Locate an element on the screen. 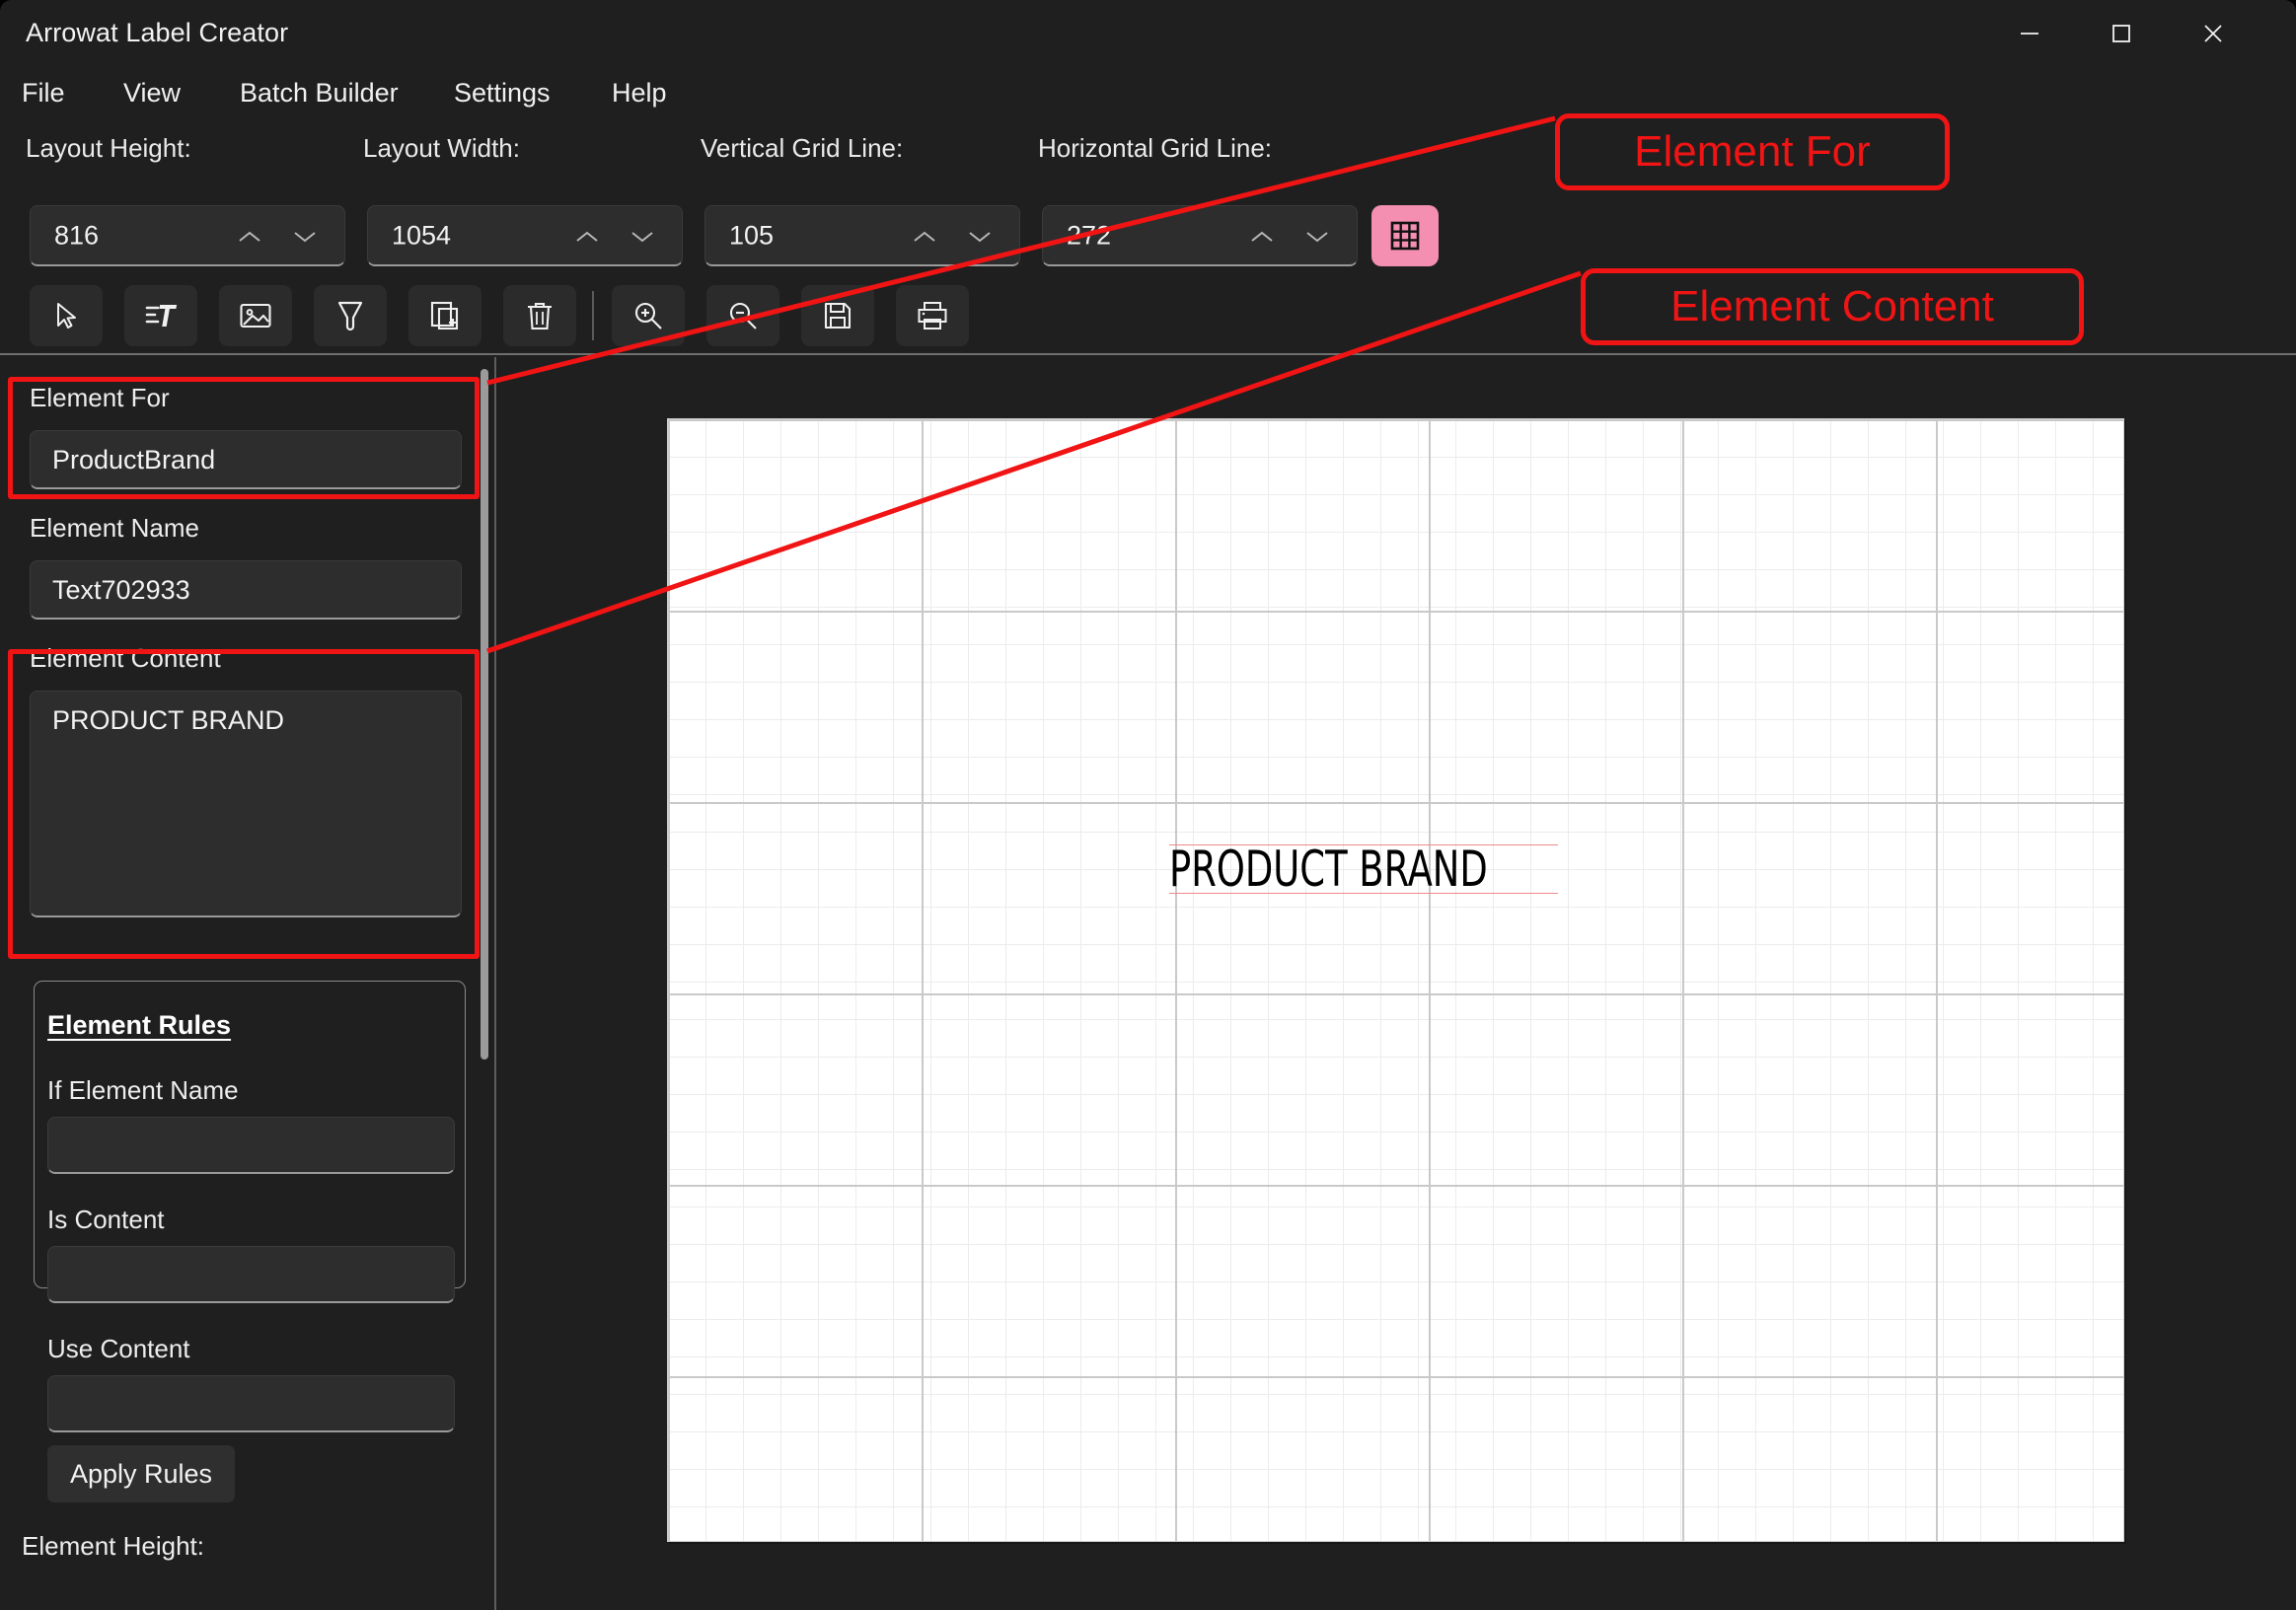  tool-bar is located at coordinates (1148, 316).